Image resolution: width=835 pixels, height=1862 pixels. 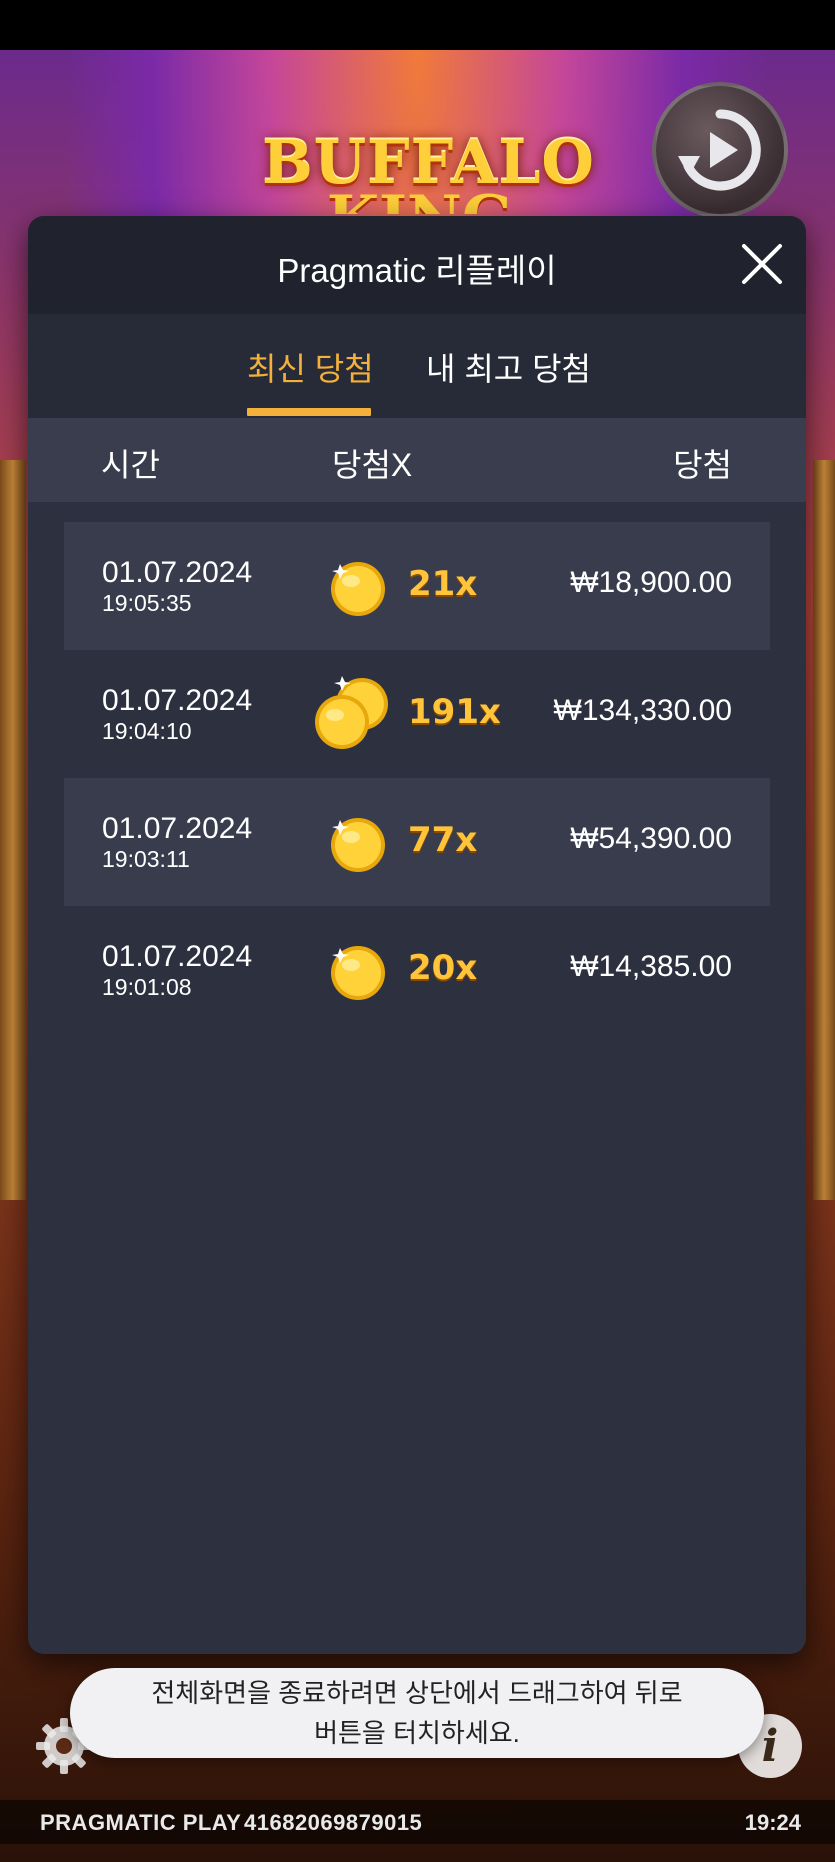 I want to click on double-coin-icon, so click(x=351, y=712).